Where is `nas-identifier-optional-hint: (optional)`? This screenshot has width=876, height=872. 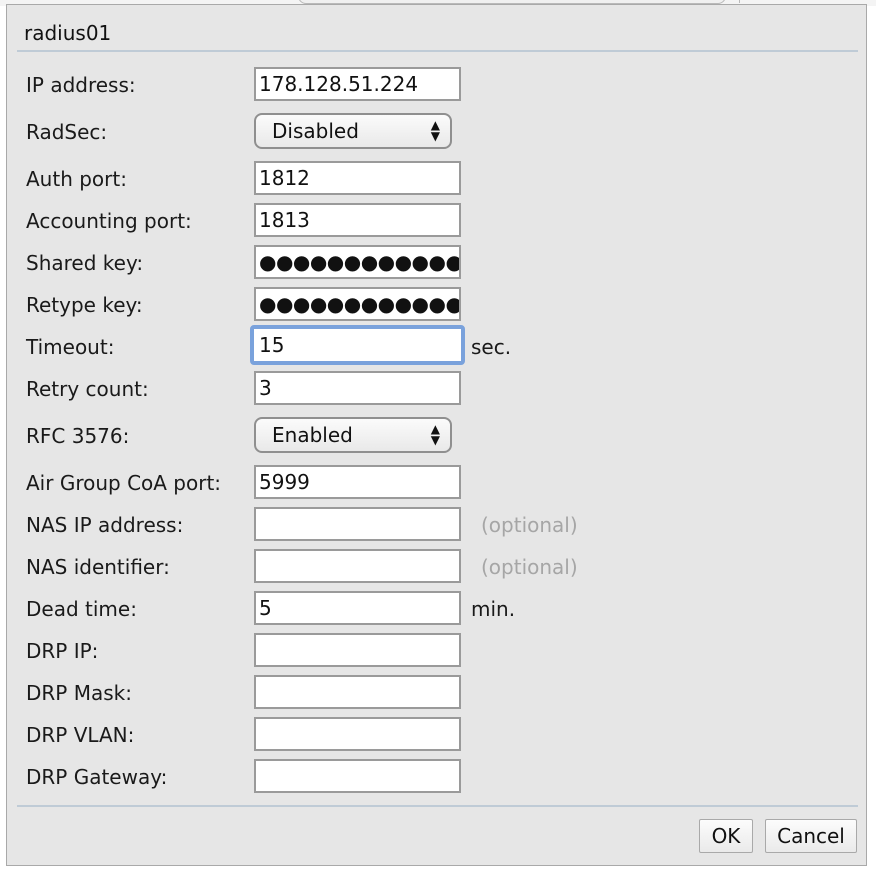
nas-identifier-optional-hint: (optional) is located at coordinates (529, 567).